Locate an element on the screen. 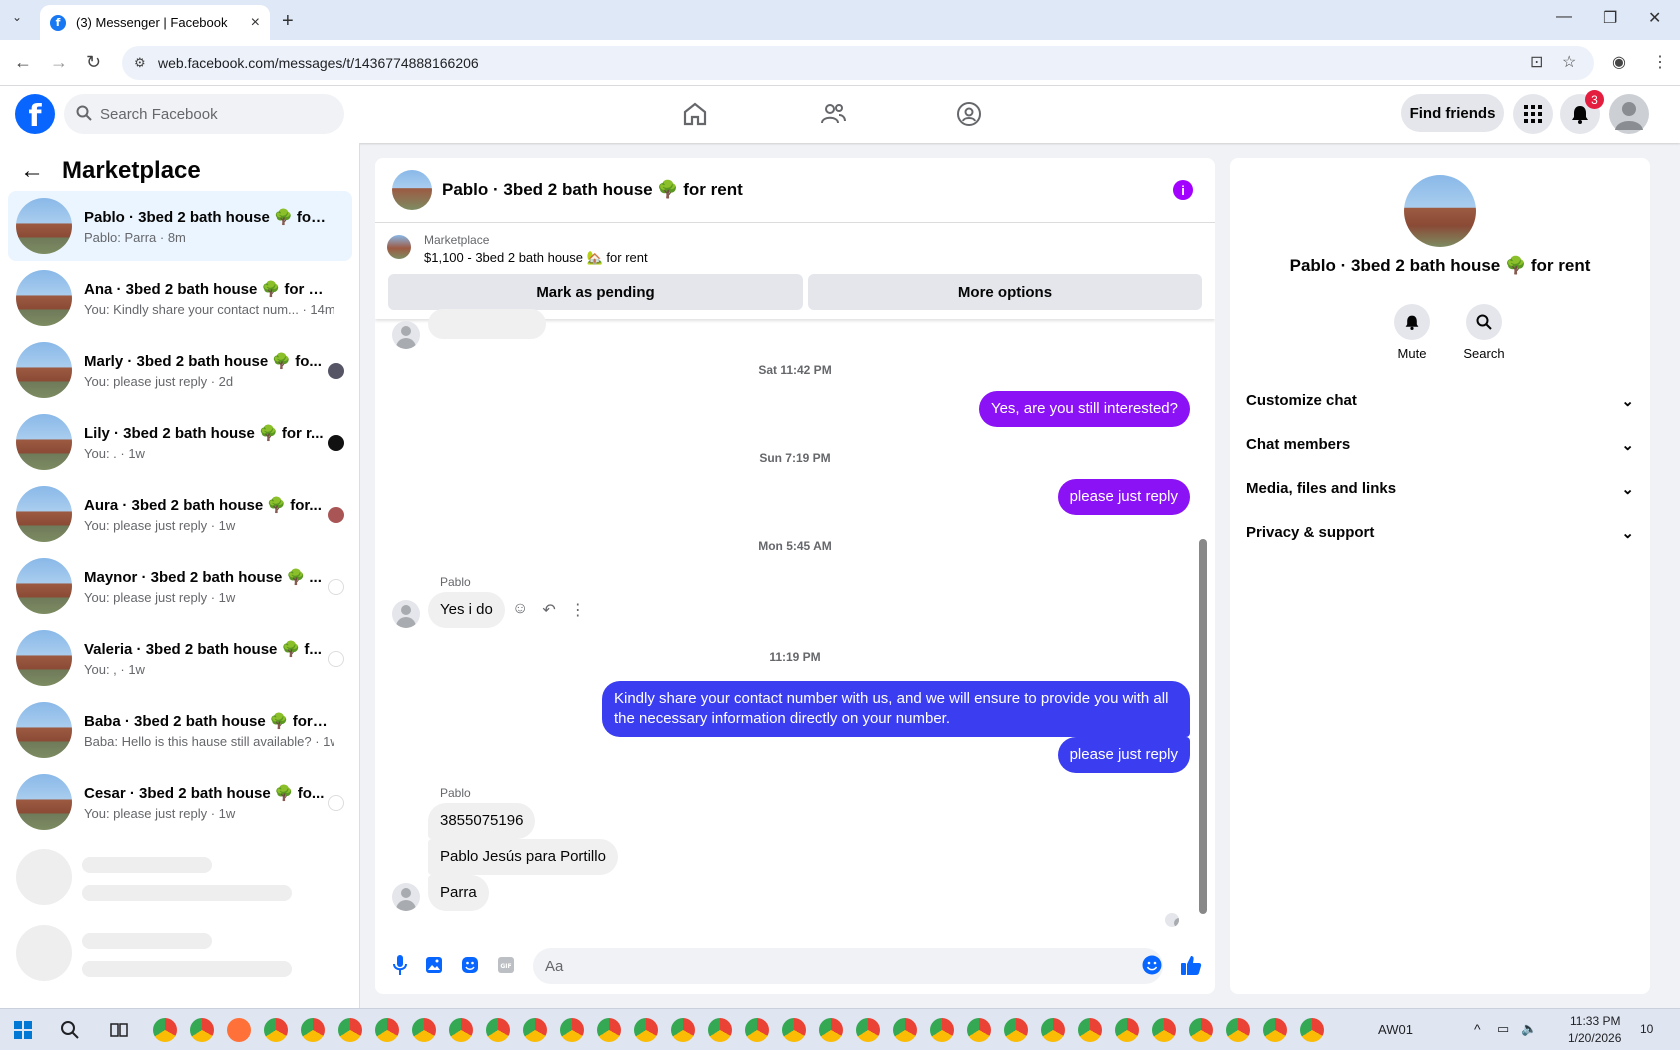  back-icon: ← is located at coordinates (23, 62).